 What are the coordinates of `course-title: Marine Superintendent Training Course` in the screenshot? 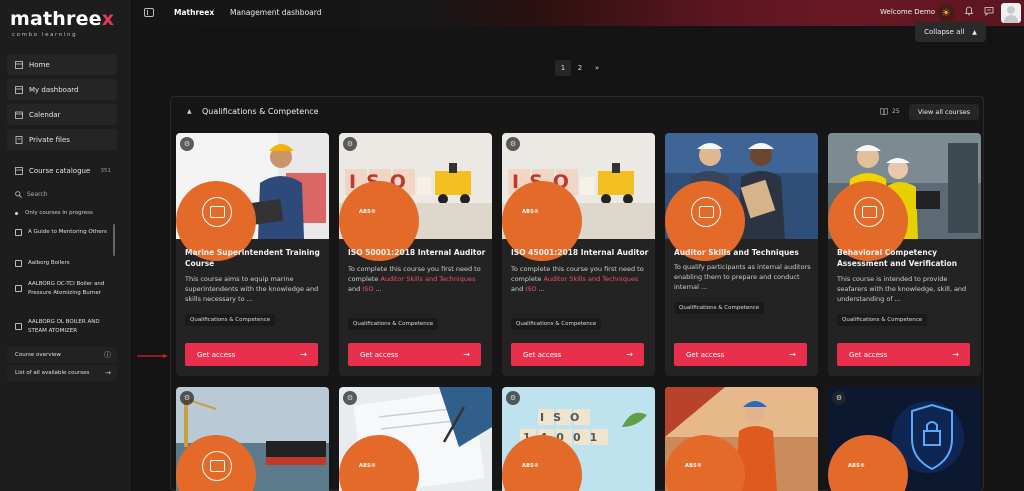 It's located at (254, 258).